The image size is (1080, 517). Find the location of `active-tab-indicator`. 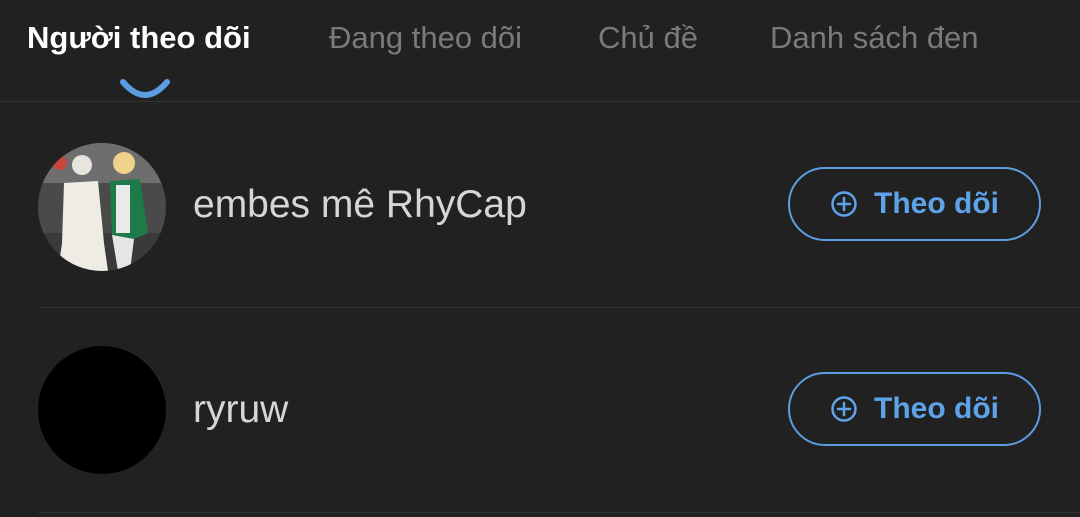

active-tab-indicator is located at coordinates (145, 88).